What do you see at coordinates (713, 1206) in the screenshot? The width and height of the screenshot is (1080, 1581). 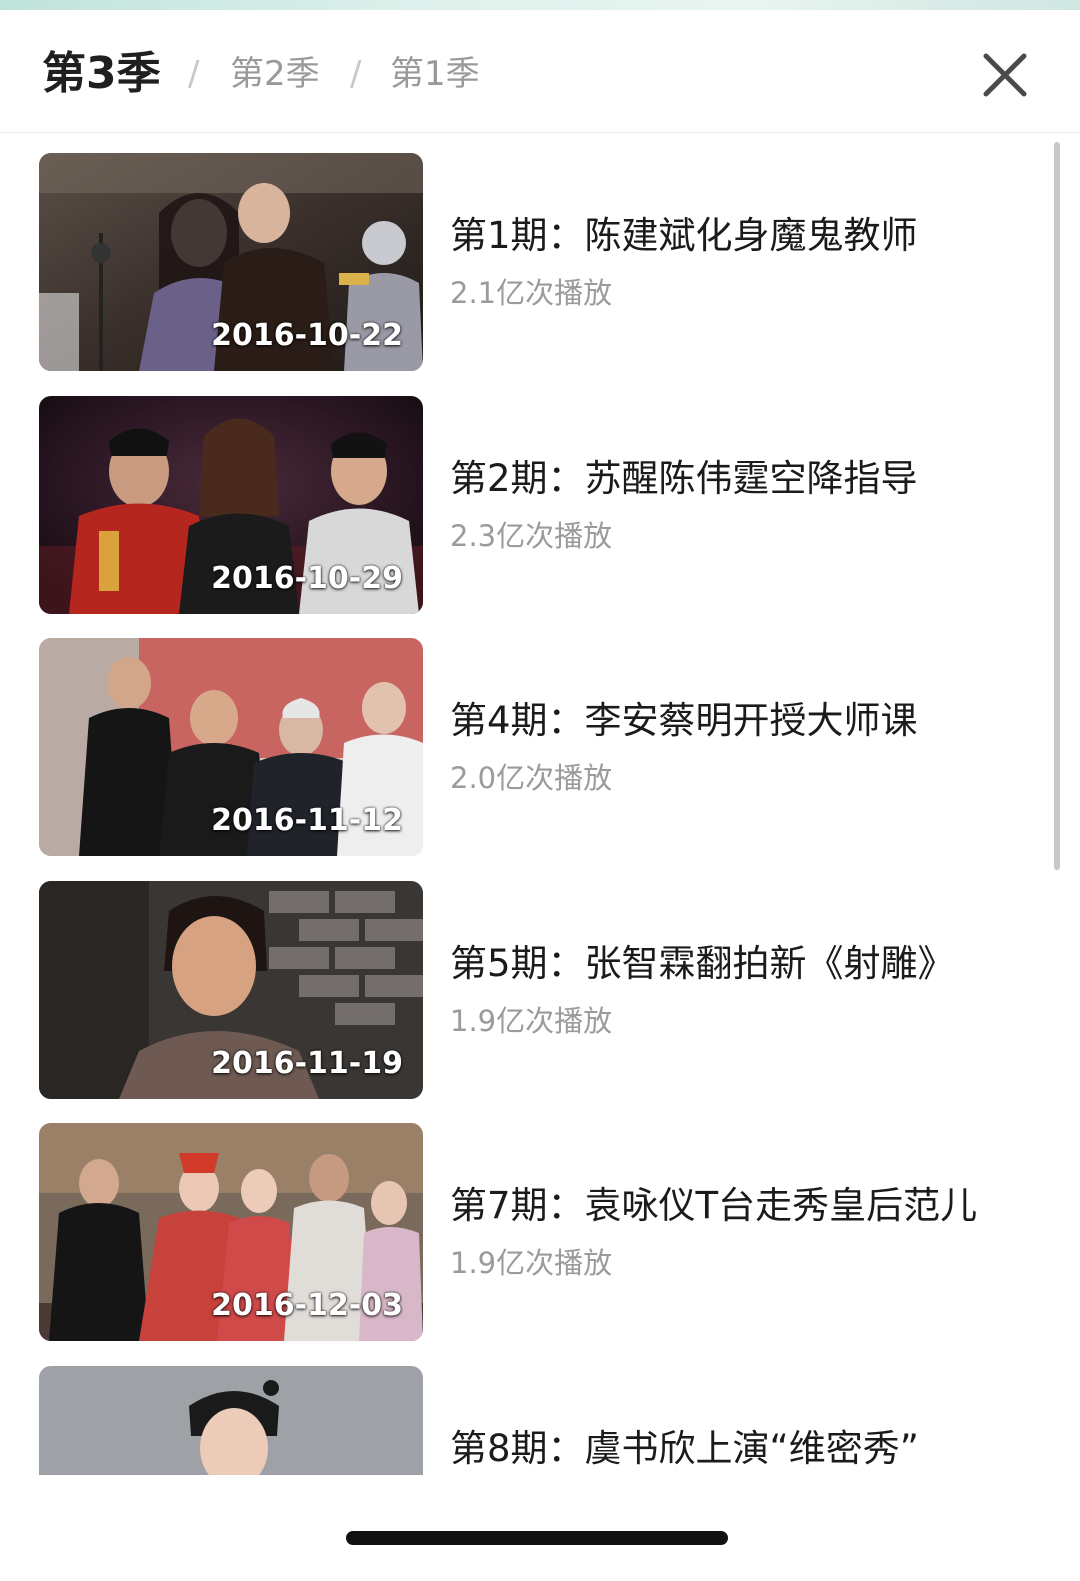 I see `episode-title: 第7期：袁咏仪T台走秀皇后范儿` at bounding box center [713, 1206].